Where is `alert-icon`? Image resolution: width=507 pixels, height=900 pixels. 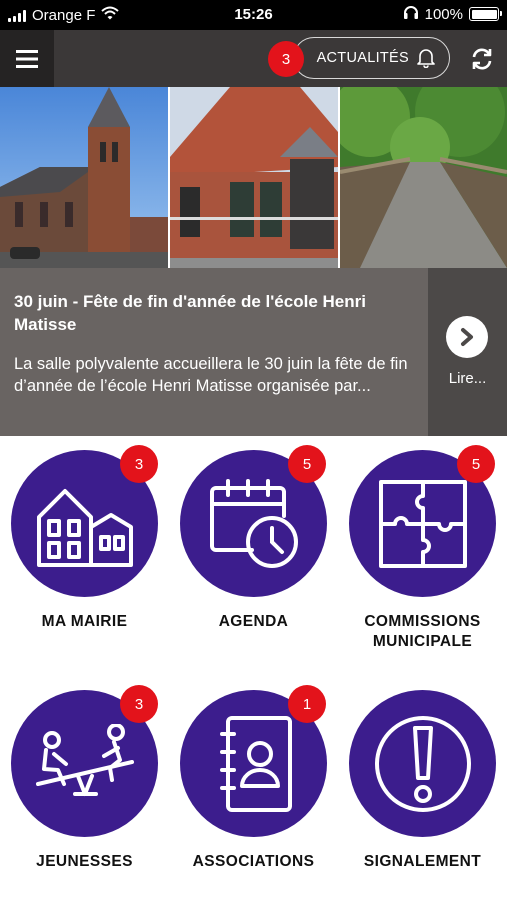
alert-icon is located at coordinates (422, 763).